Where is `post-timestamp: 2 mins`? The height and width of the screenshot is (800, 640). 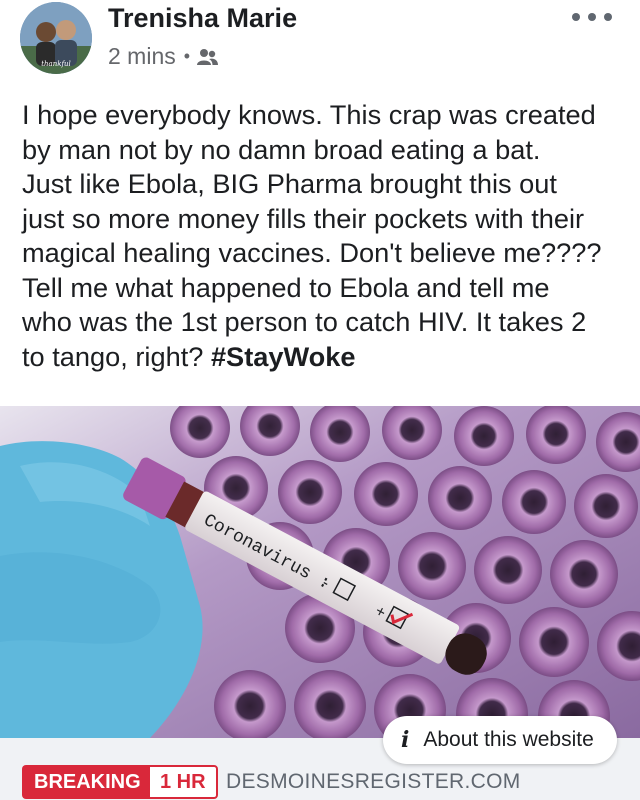 post-timestamp: 2 mins is located at coordinates (142, 56).